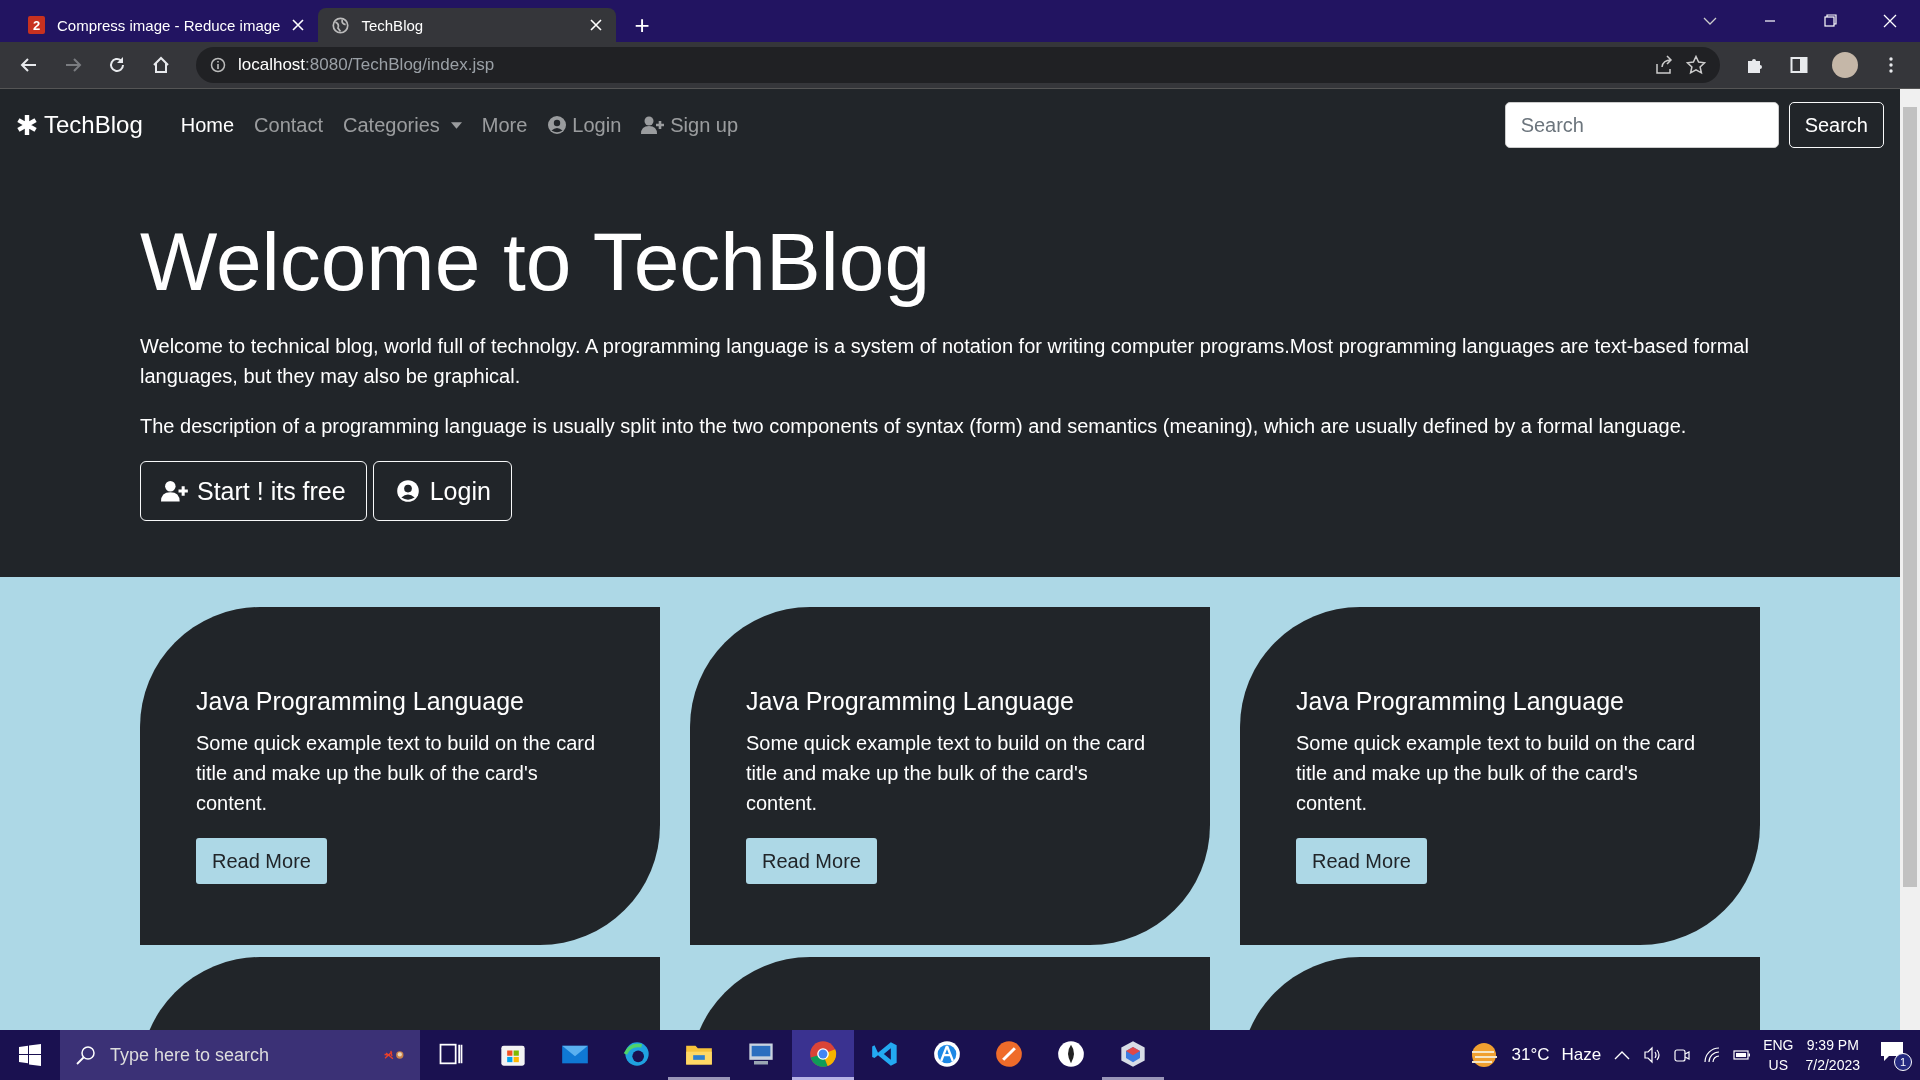 The height and width of the screenshot is (1080, 1920). Describe the element at coordinates (945, 362) in the screenshot. I see `hero-paragraph: Welcome to technical blog, world full of technolgy. A programming language is a system of notation for writing computer programs.Most programming languages are text-based formal languages, but they may also be graphical.` at that location.